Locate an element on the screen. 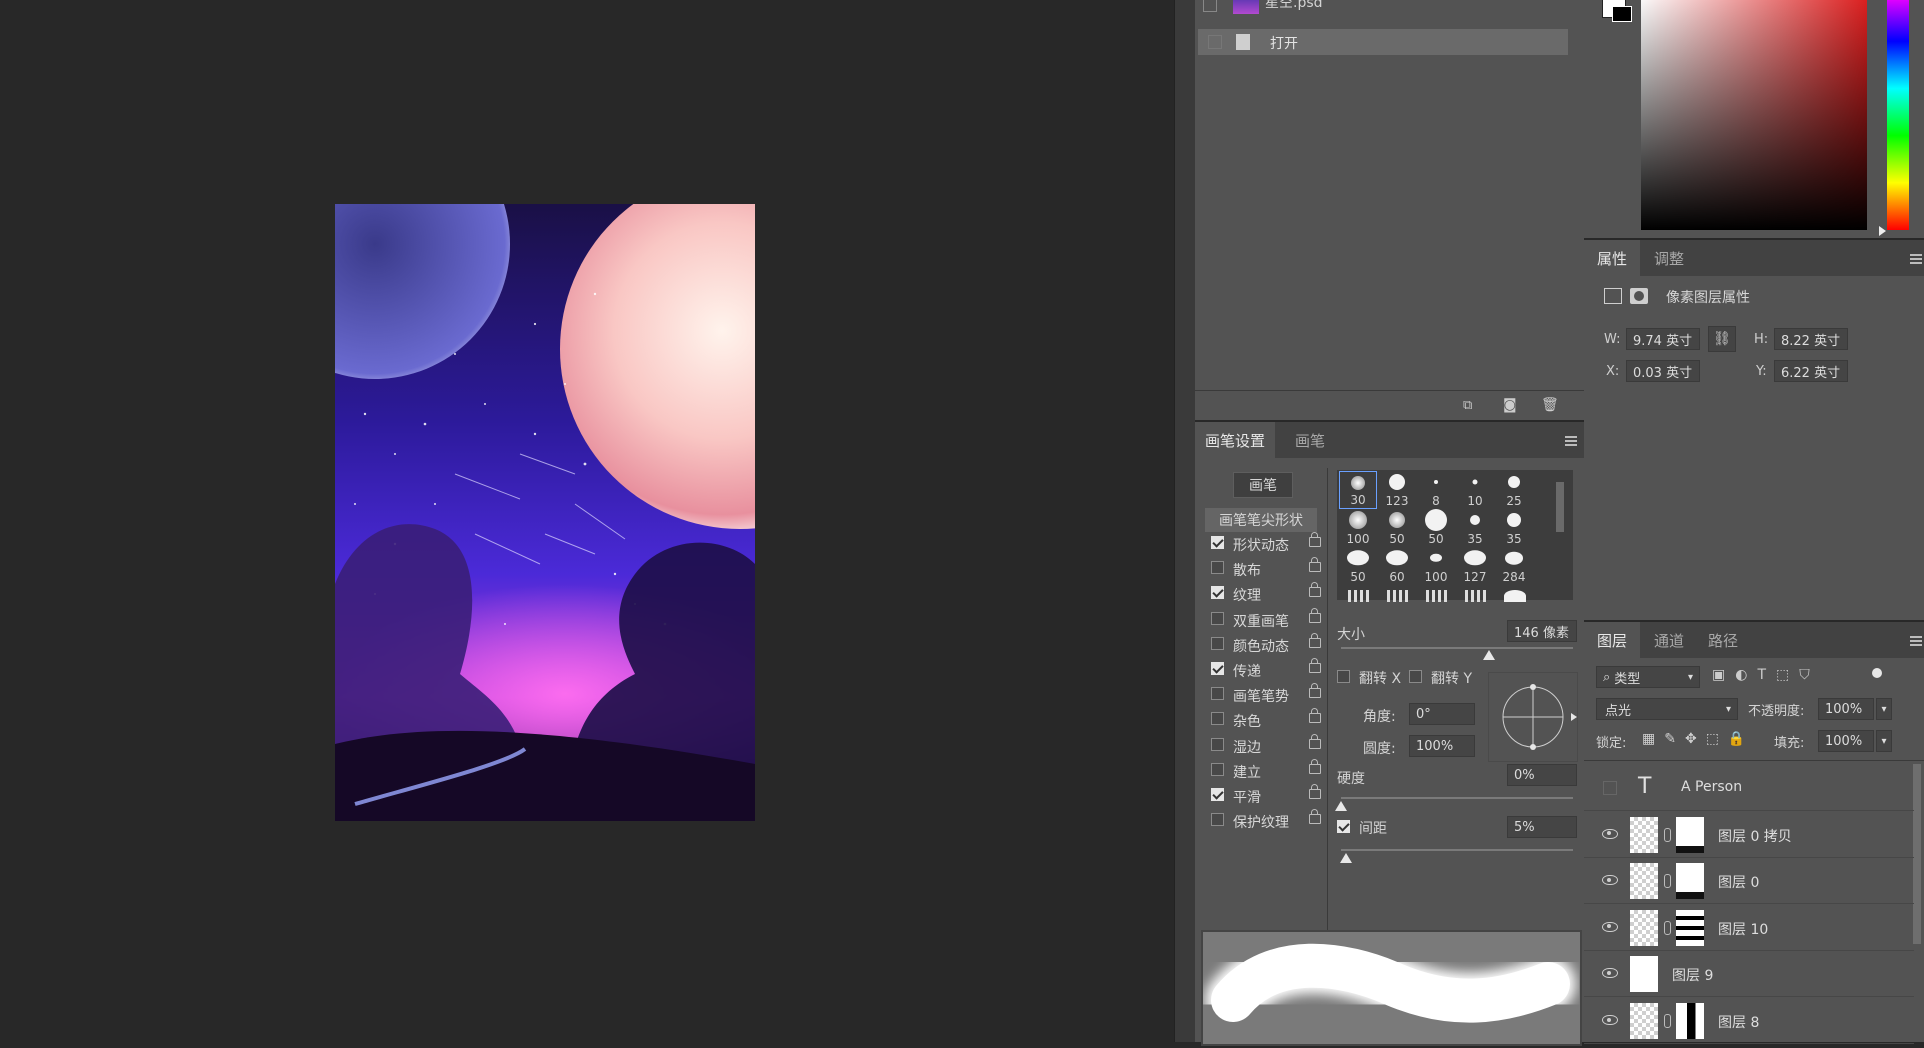 This screenshot has width=1924, height=1048. brush-angle-preview is located at coordinates (1533, 717).